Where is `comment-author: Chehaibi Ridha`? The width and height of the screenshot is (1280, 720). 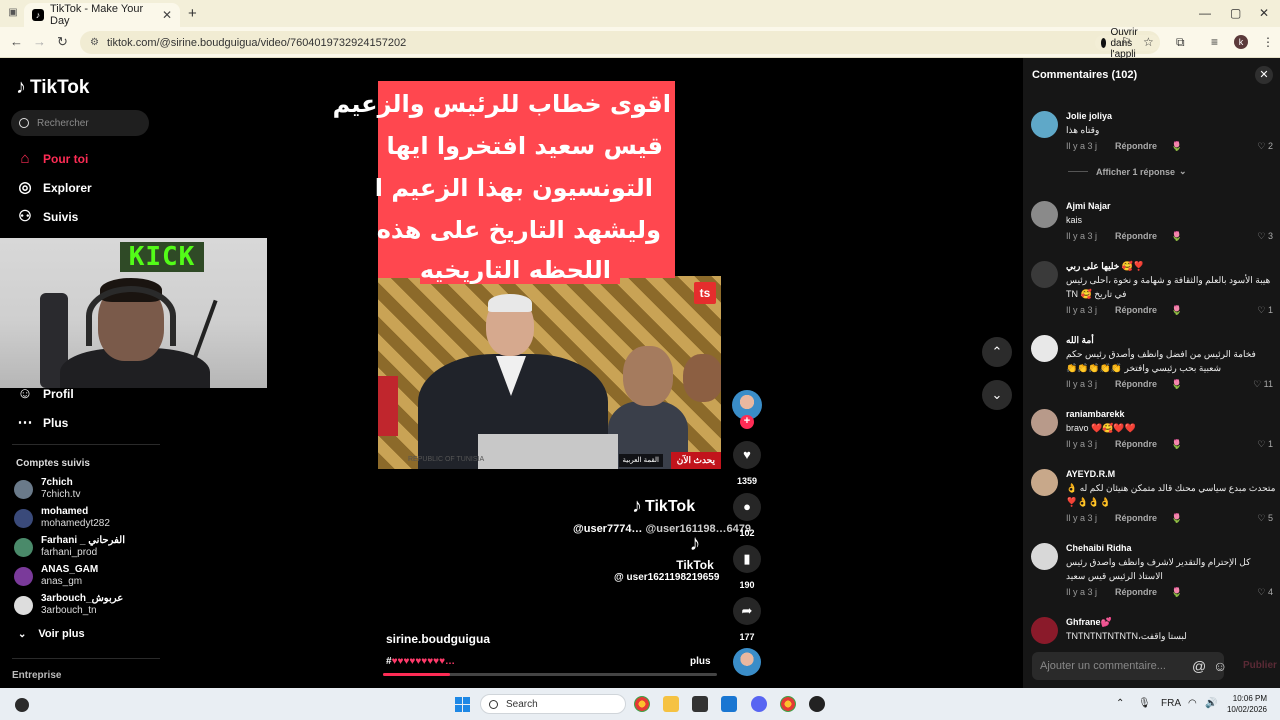 comment-author: Chehaibi Ridha is located at coordinates (1099, 548).